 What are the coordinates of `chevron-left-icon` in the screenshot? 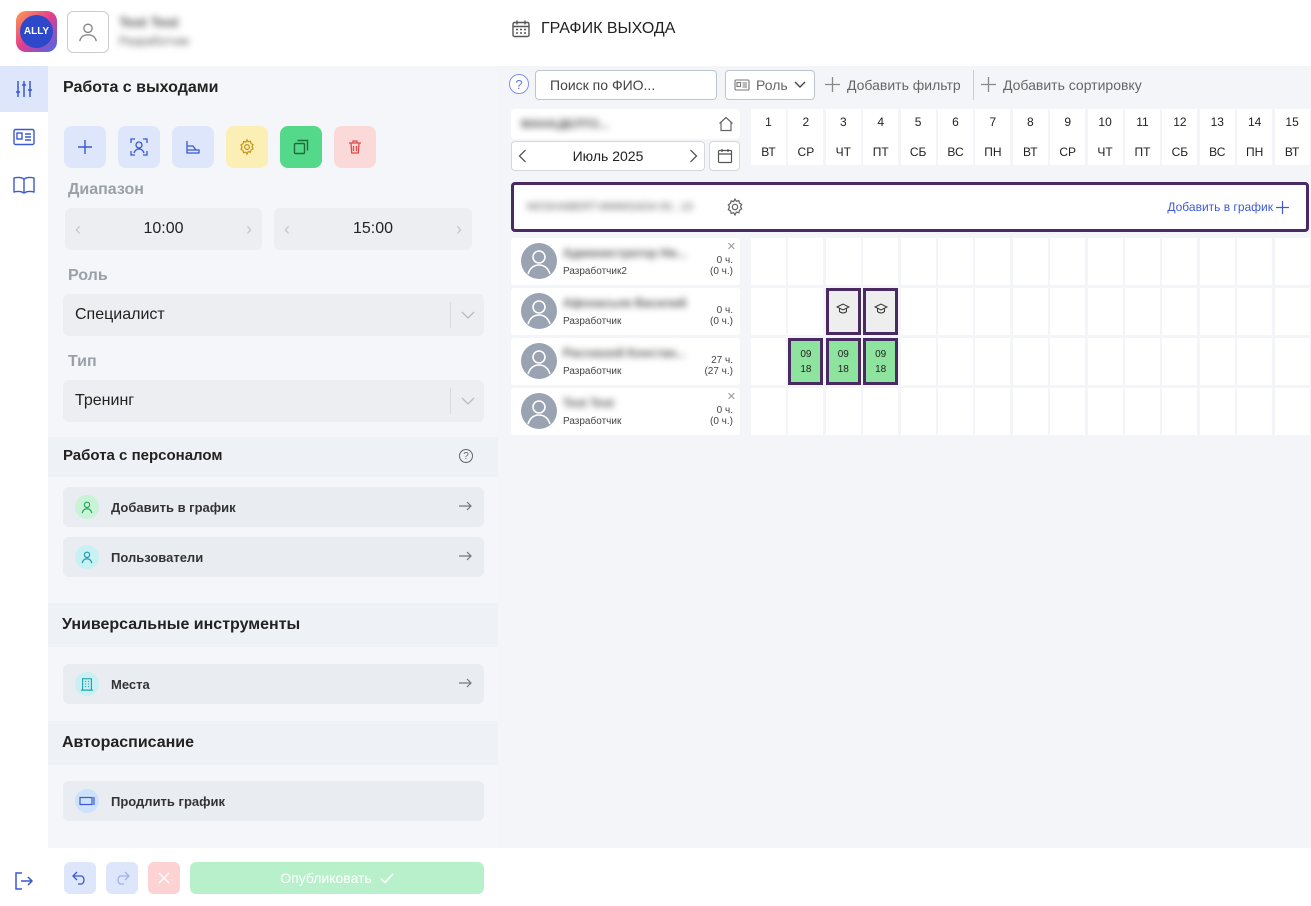 It's located at (522, 156).